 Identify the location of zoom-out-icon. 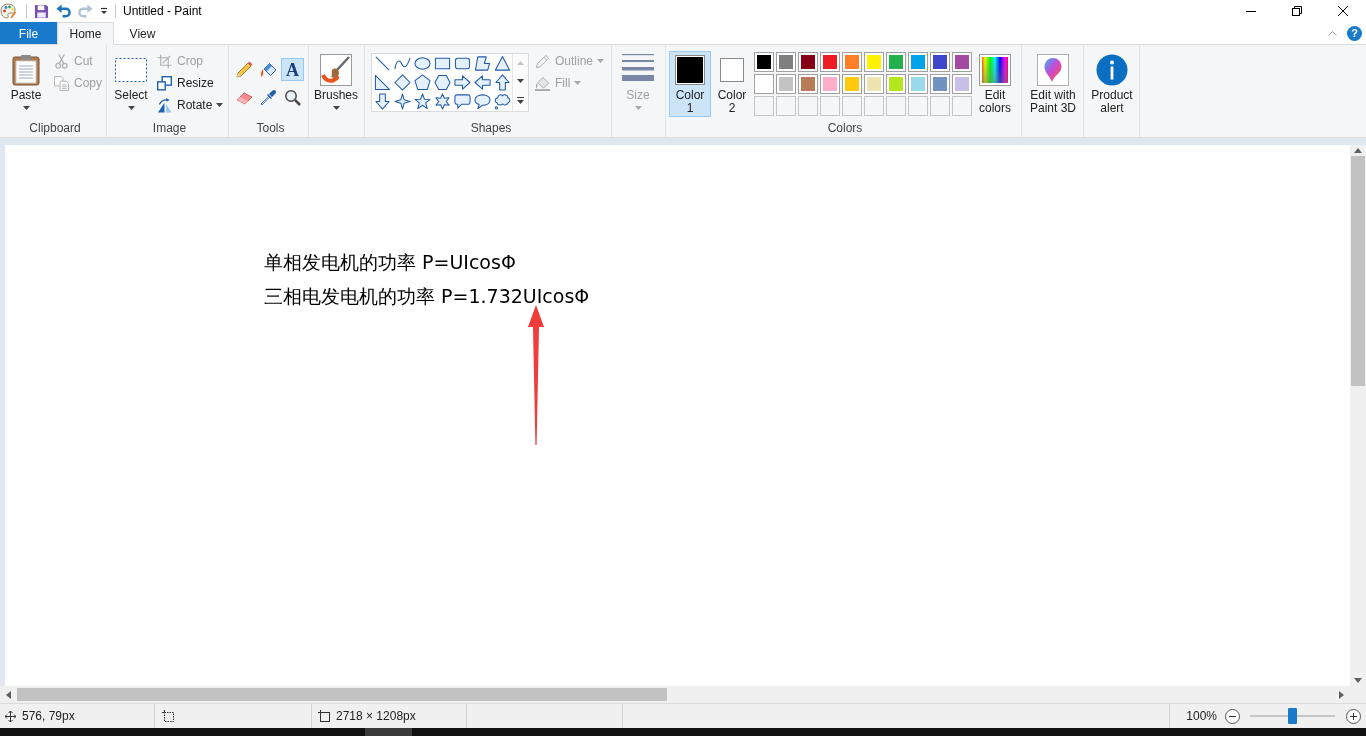
(1232, 716).